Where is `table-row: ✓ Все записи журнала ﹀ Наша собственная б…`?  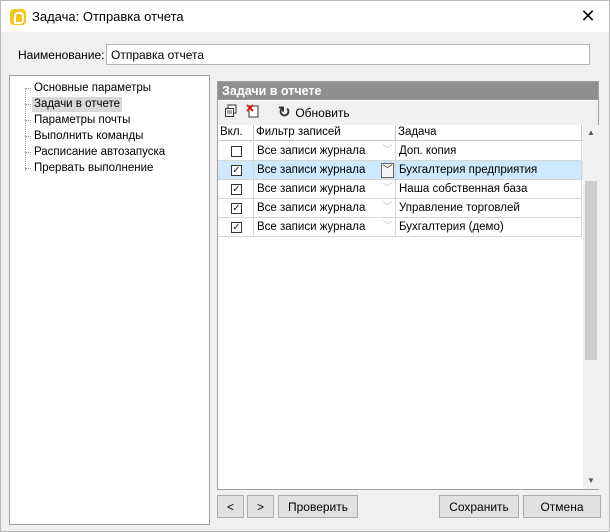
table-row: ✓ Все записи журнала ﹀ Наша собственная б… is located at coordinates (400, 189).